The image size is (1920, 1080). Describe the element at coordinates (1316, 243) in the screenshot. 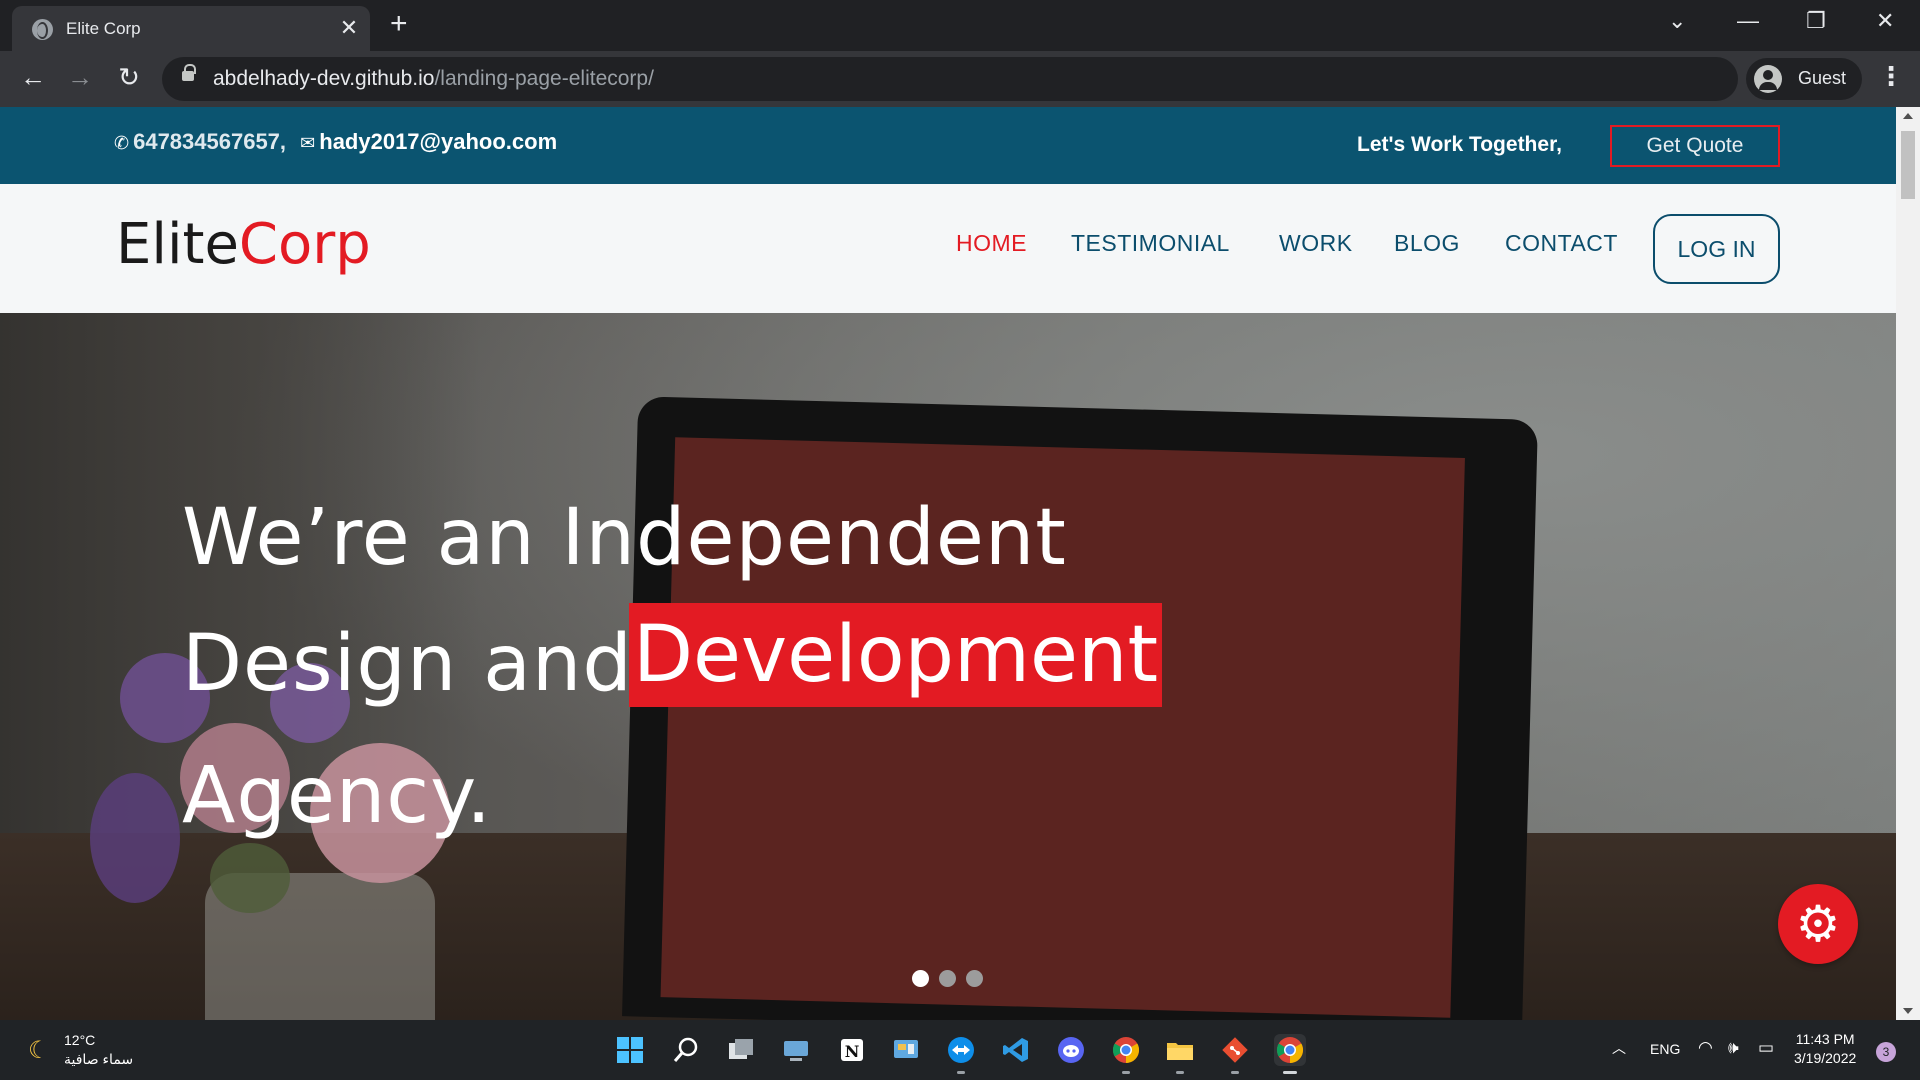

I see `nav-work: WORK` at that location.